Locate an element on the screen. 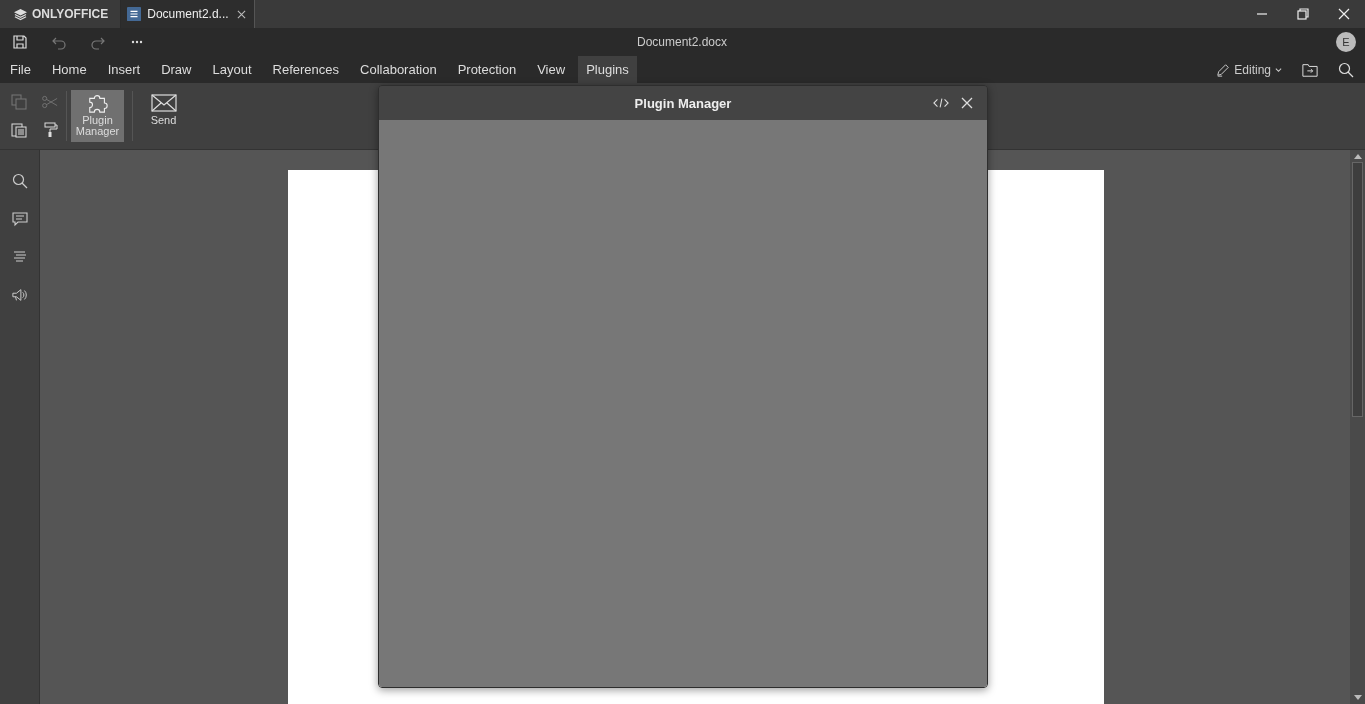 This screenshot has width=1365, height=704. user-avatar: E is located at coordinates (1346, 42).